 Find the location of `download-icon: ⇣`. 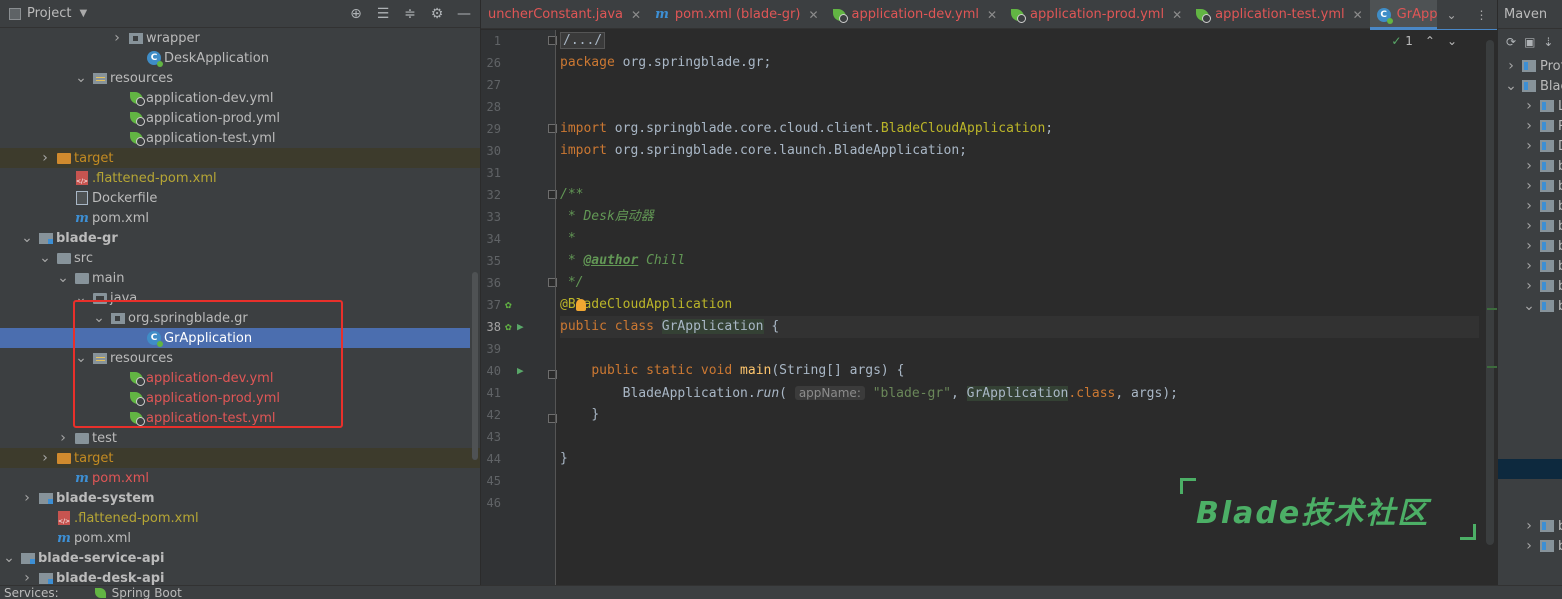

download-icon: ⇣ is located at coordinates (1548, 42).